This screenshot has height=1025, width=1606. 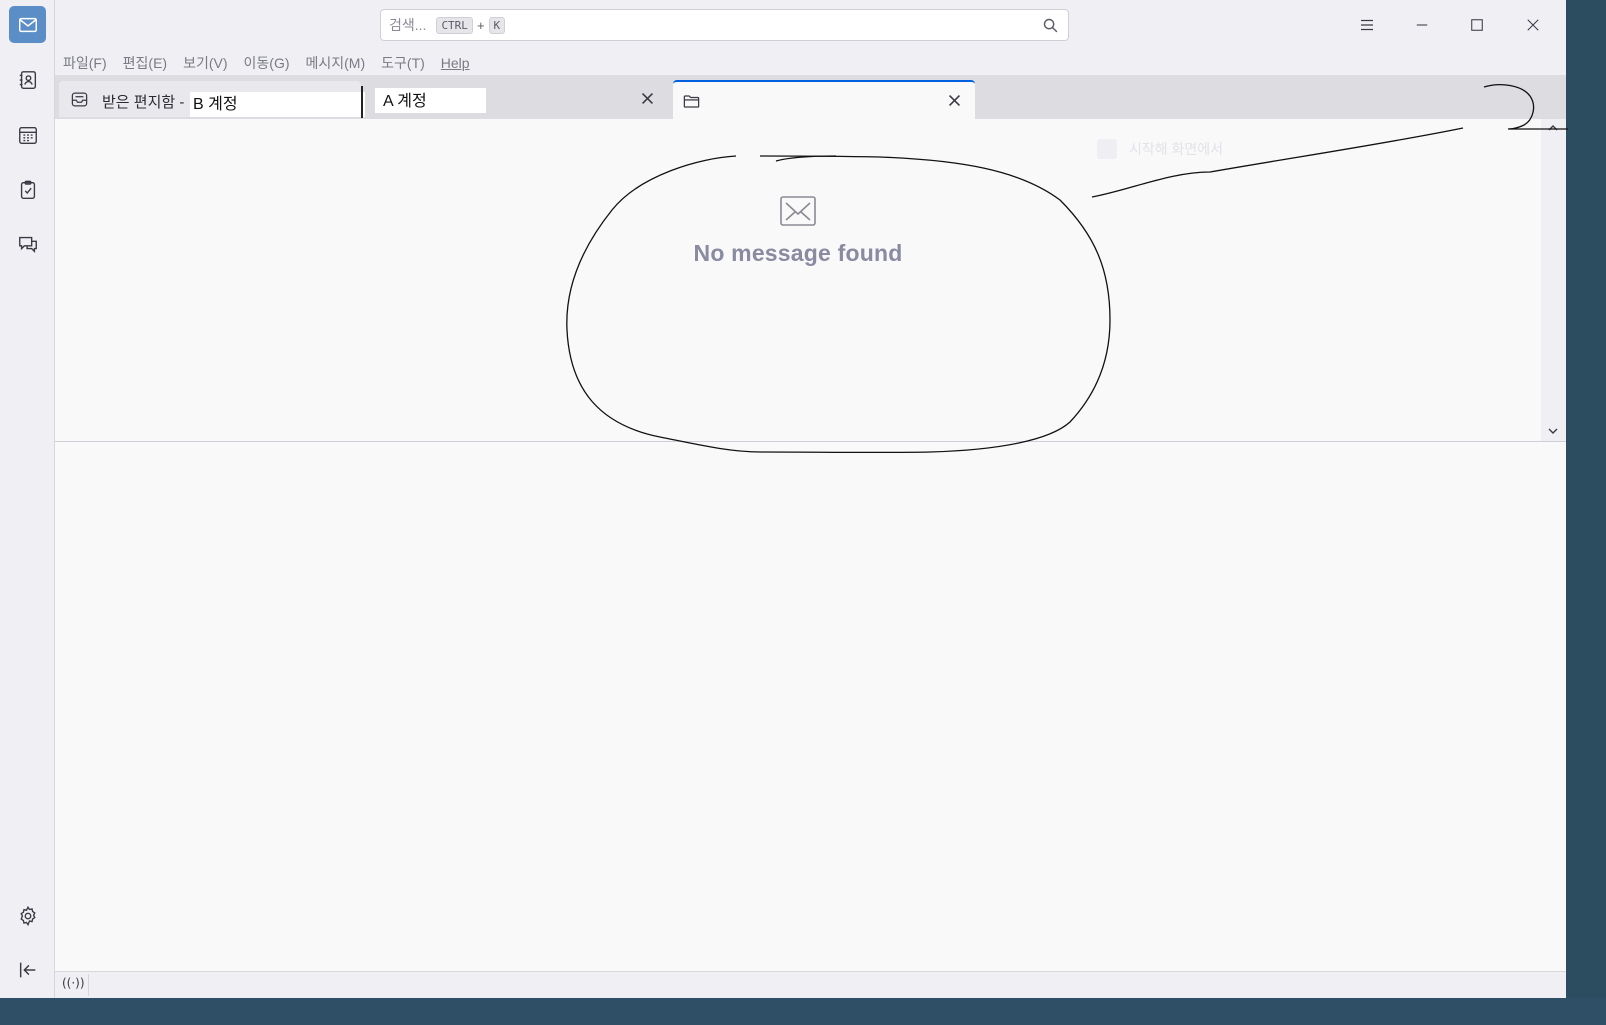 I want to click on status-separator, so click(x=88, y=985).